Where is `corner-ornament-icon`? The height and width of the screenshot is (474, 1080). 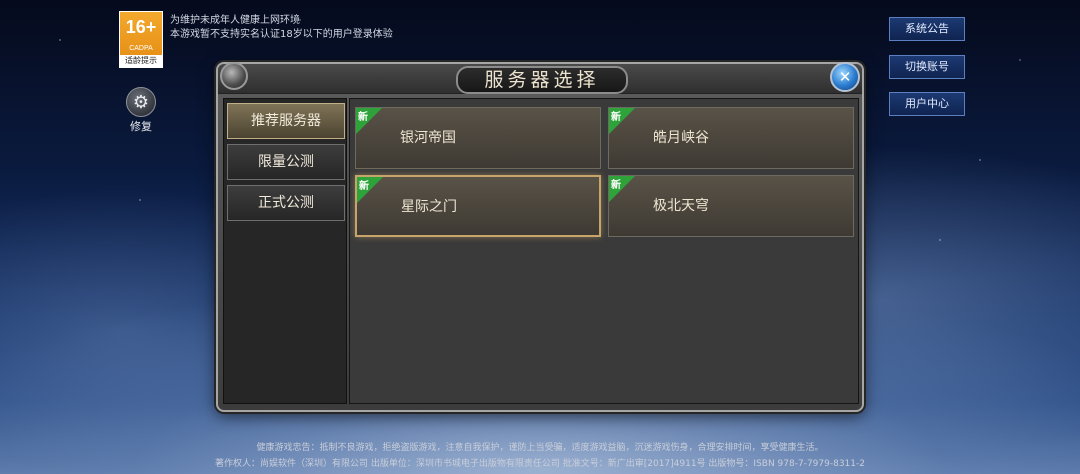 corner-ornament-icon is located at coordinates (234, 76).